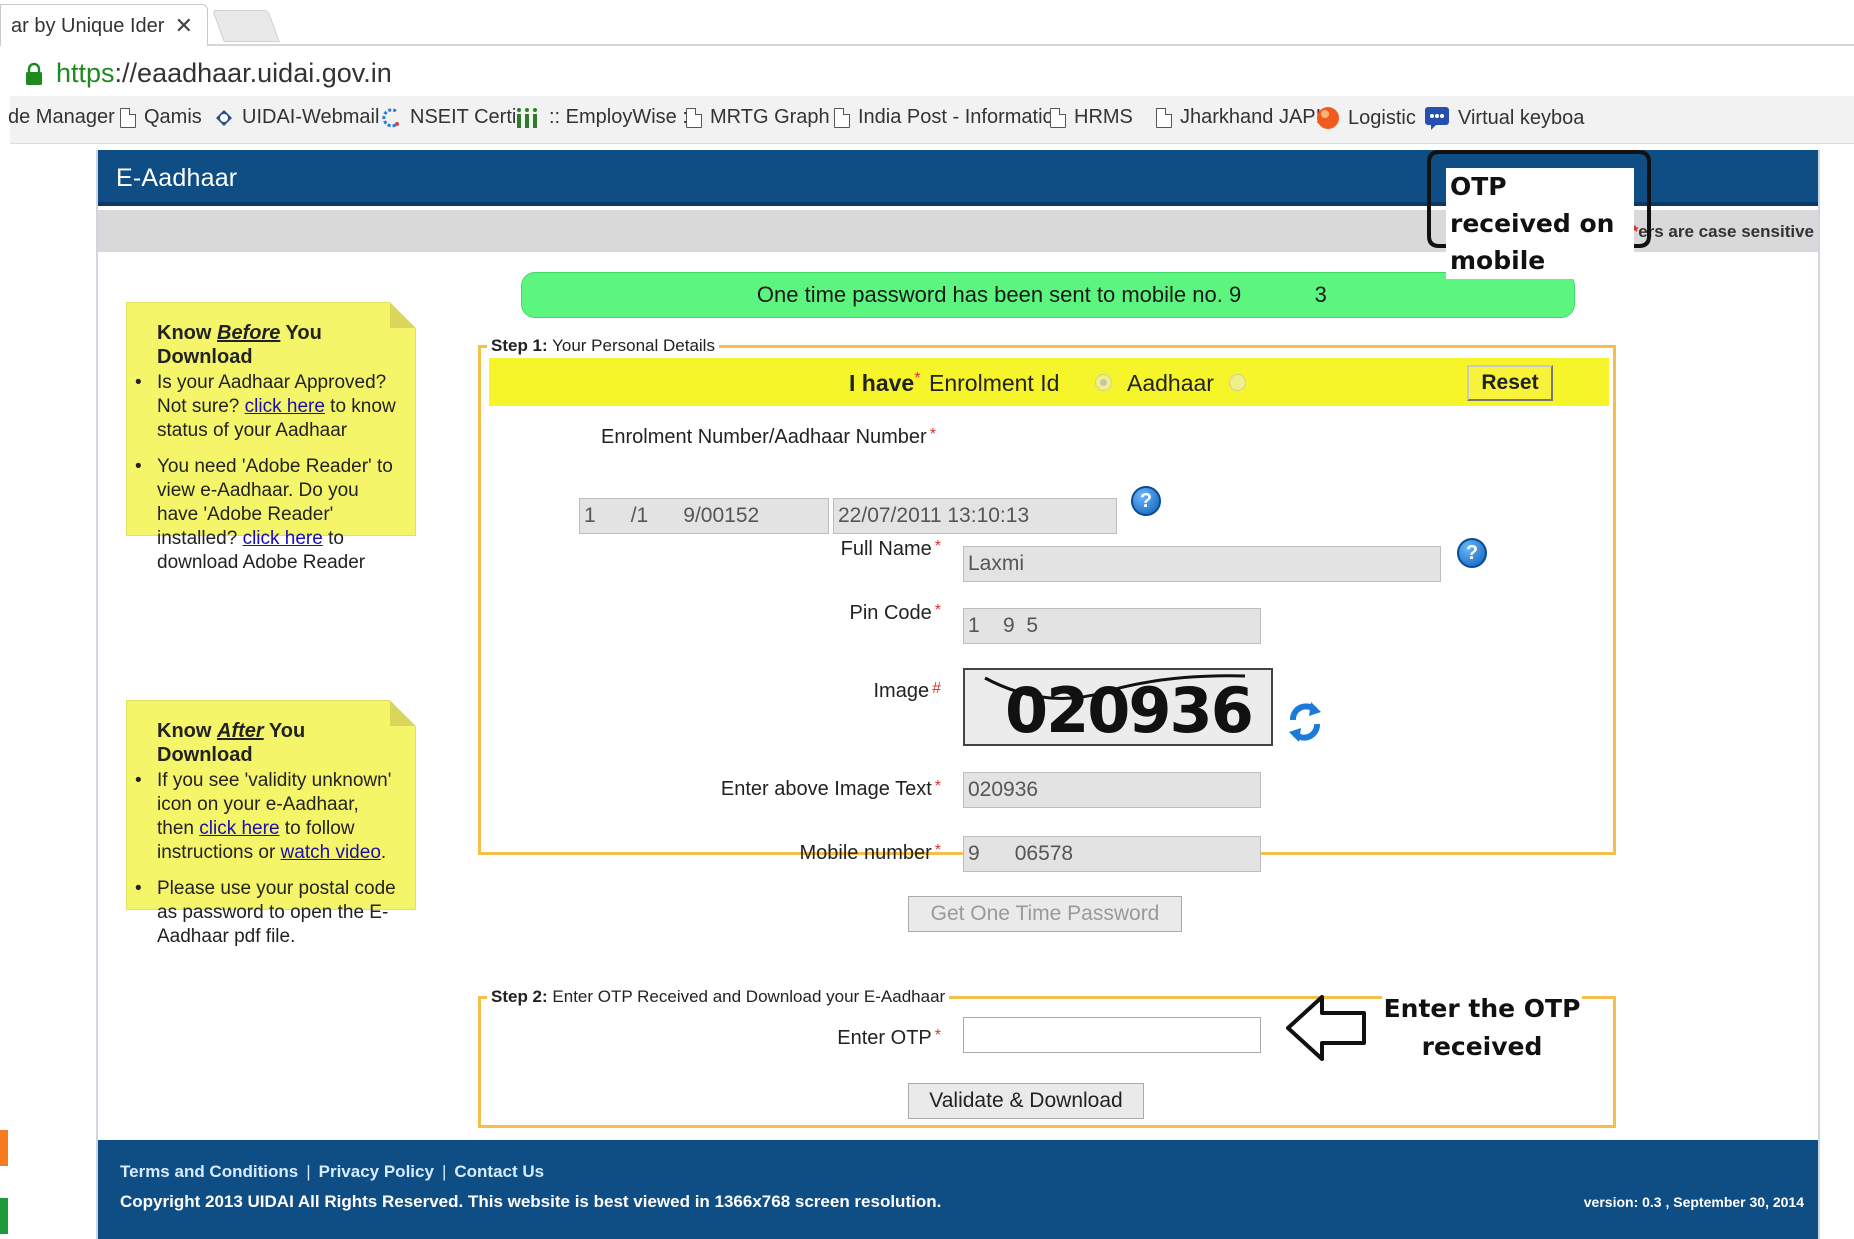  What do you see at coordinates (955, 117) in the screenshot?
I see `bookmark-label: India Post - Informatic` at bounding box center [955, 117].